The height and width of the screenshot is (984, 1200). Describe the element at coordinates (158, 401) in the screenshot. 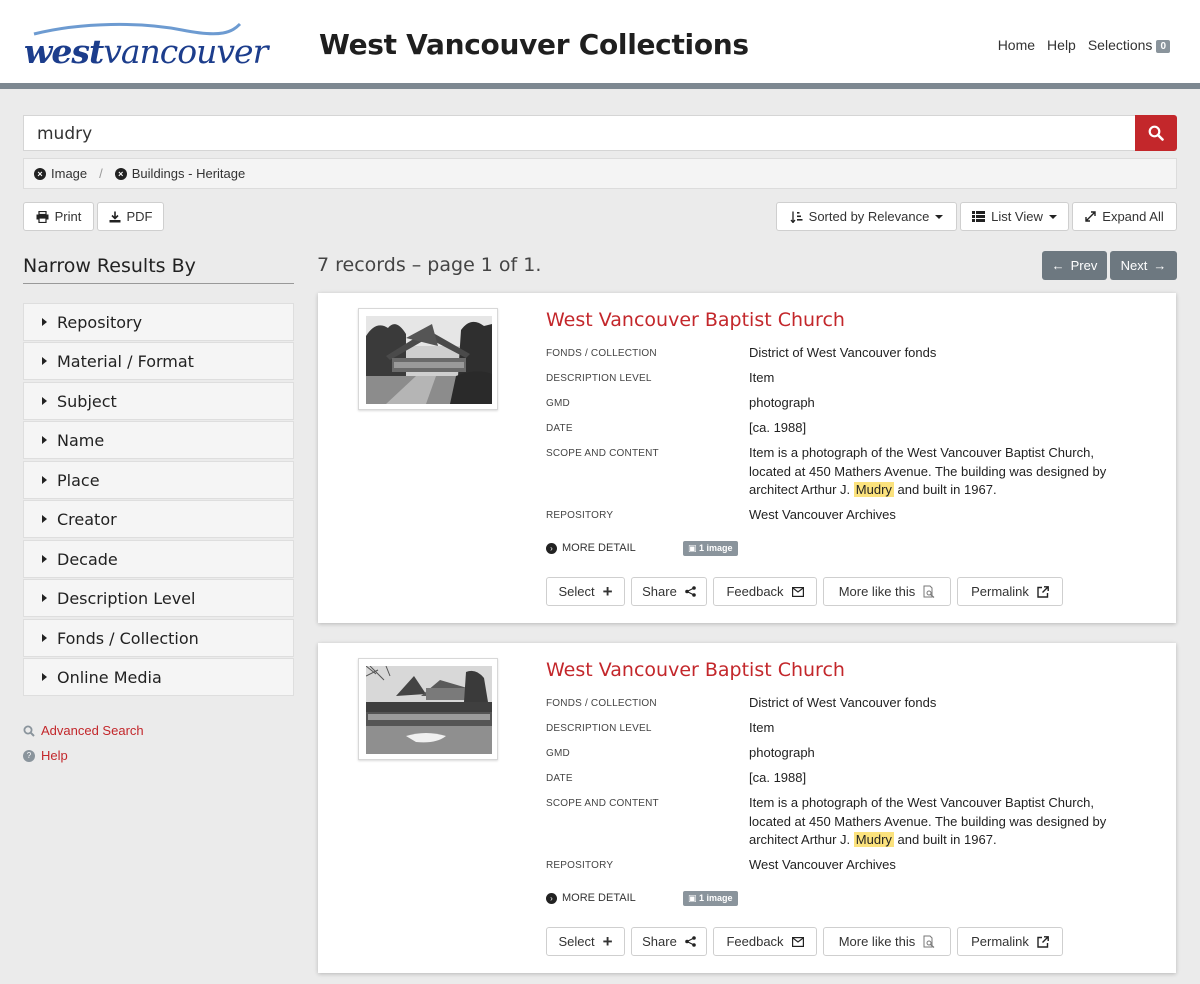

I see `facet-subject: Subject` at that location.